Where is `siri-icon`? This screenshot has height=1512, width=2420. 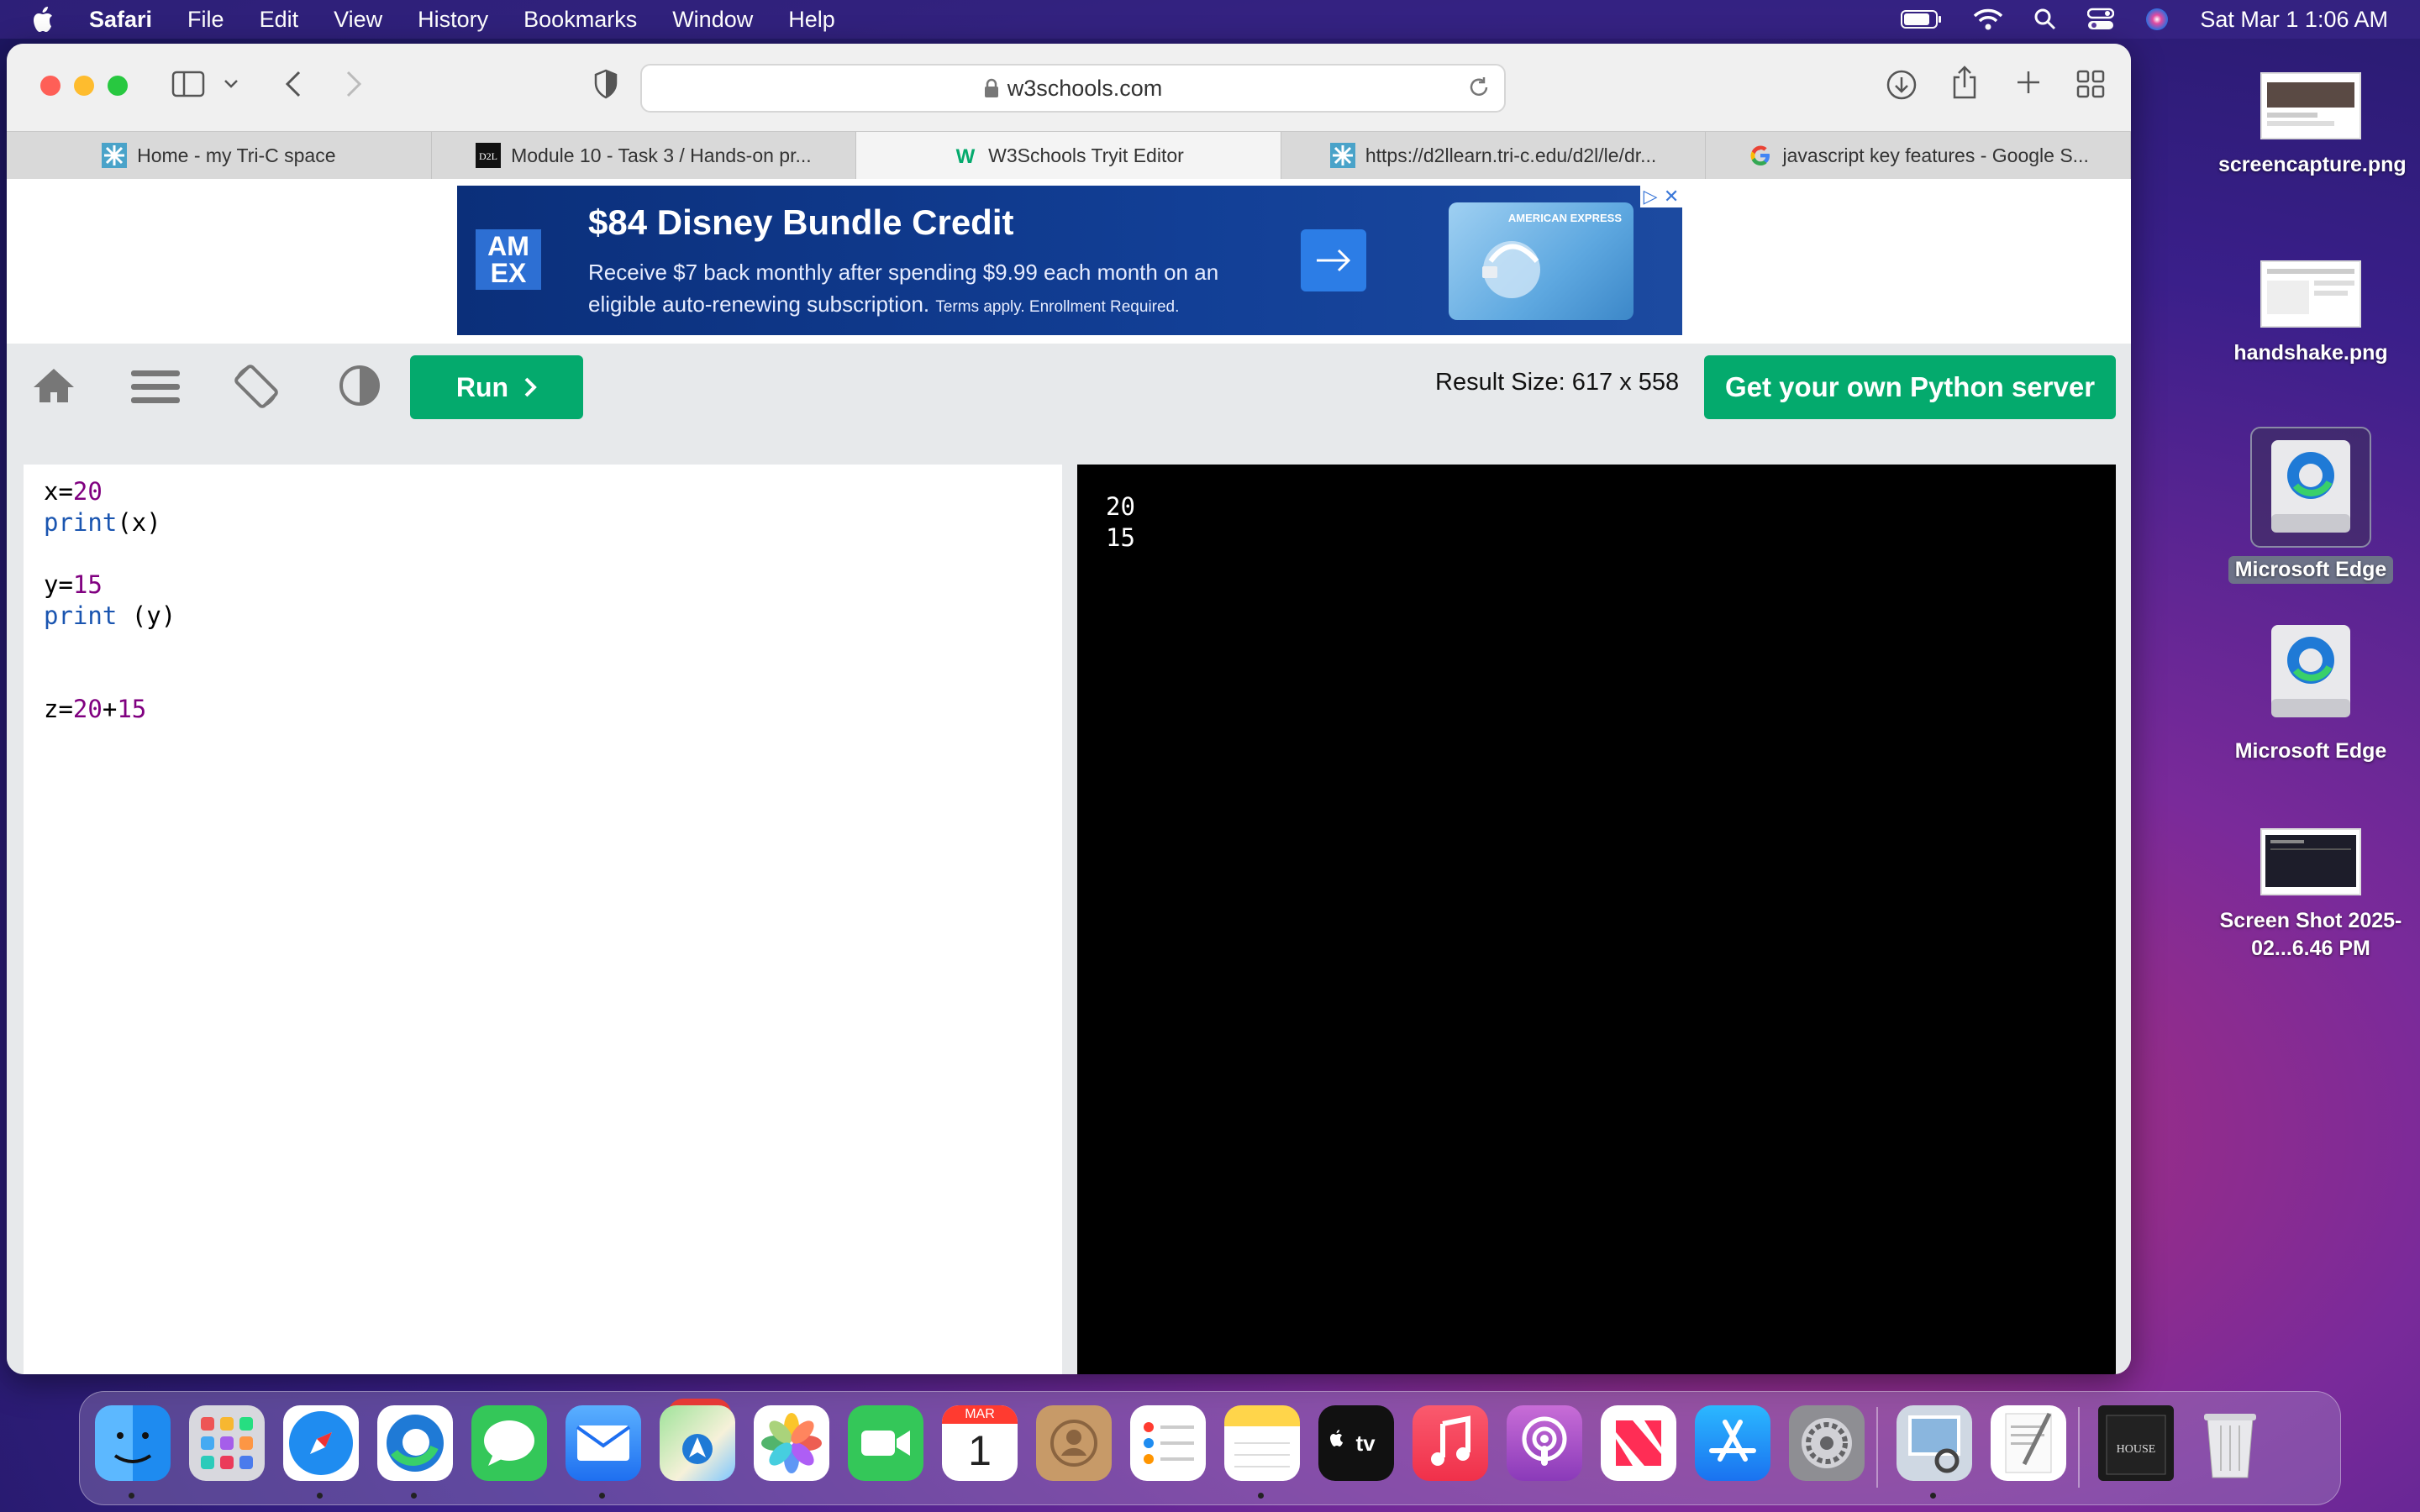 siri-icon is located at coordinates (2157, 19).